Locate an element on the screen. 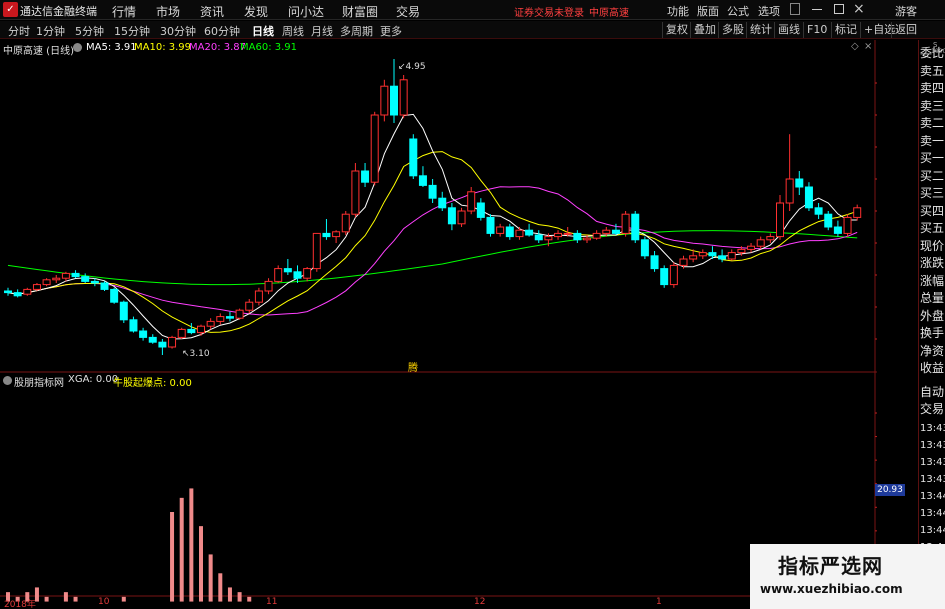 This screenshot has height=609, width=945. close-small-icon: × is located at coordinates (868, 46).